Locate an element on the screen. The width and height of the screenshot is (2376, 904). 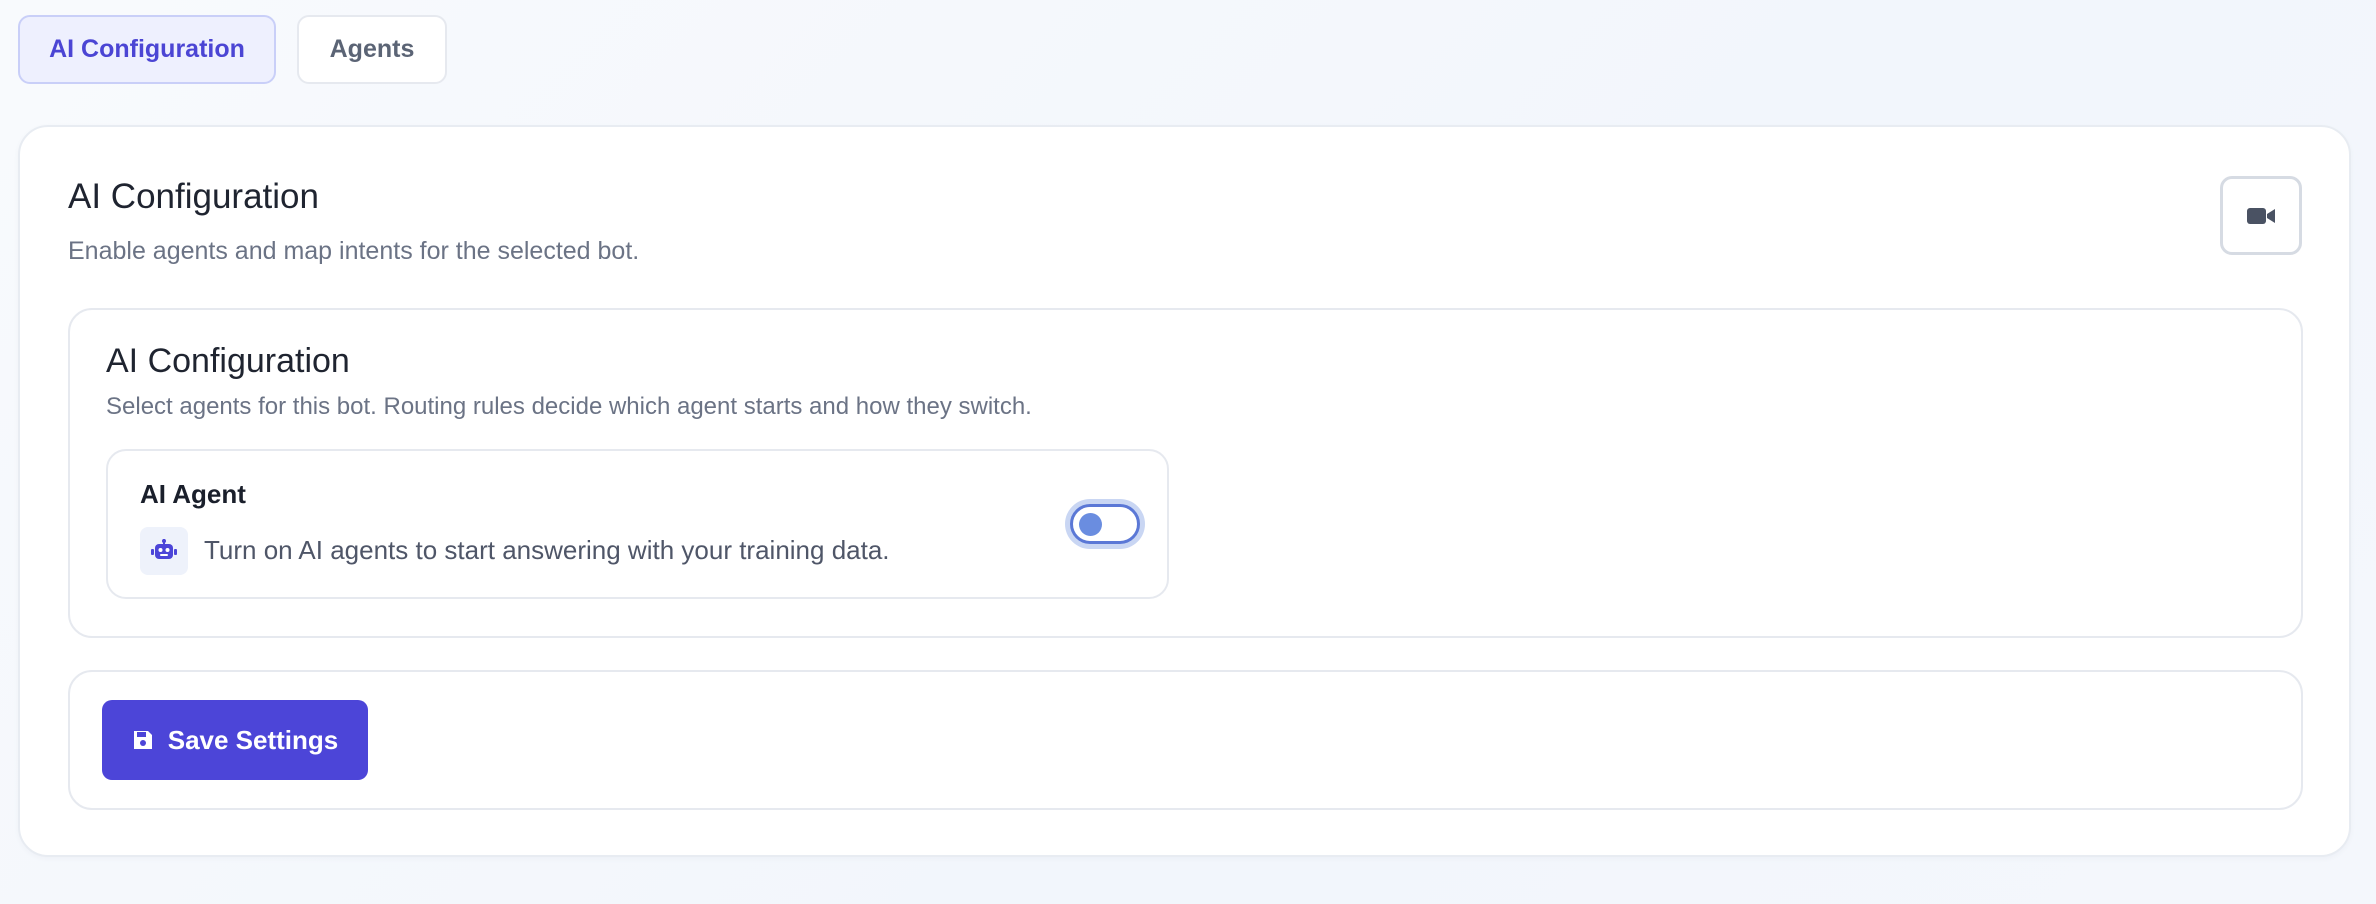
robot-icon is located at coordinates (164, 549).